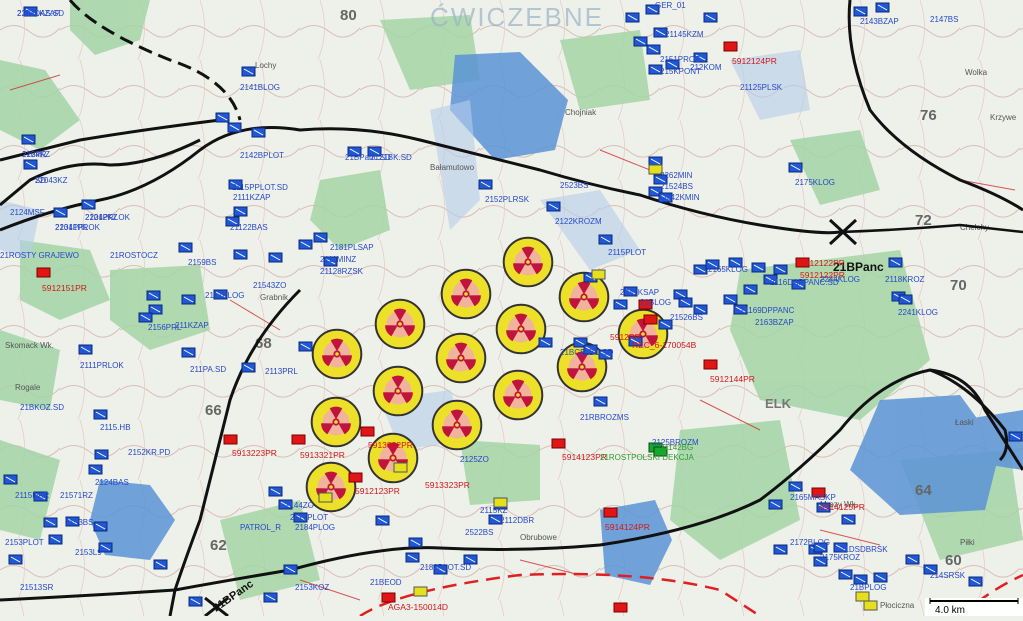  I want to click on friendly-unit-label: 212KOM, so click(706, 67).